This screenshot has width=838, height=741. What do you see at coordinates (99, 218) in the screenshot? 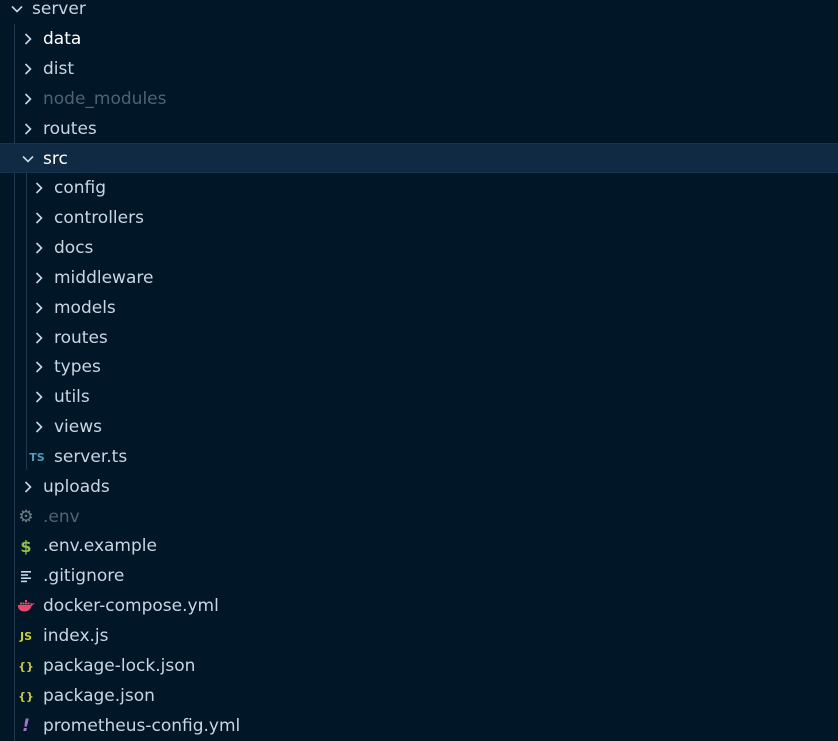
I see `folder-label: controllers` at bounding box center [99, 218].